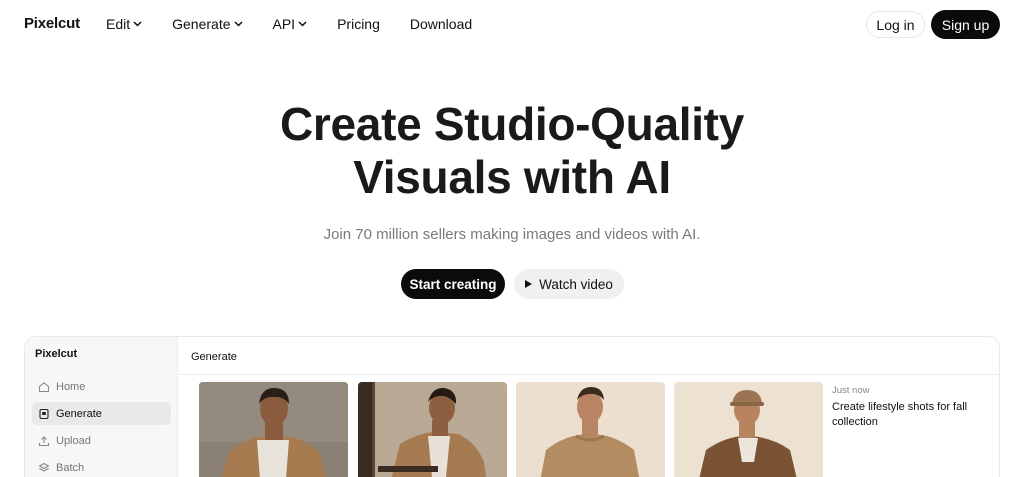 This screenshot has width=1024, height=477. What do you see at coordinates (453, 284) in the screenshot?
I see `start-creating-button: Start creating` at bounding box center [453, 284].